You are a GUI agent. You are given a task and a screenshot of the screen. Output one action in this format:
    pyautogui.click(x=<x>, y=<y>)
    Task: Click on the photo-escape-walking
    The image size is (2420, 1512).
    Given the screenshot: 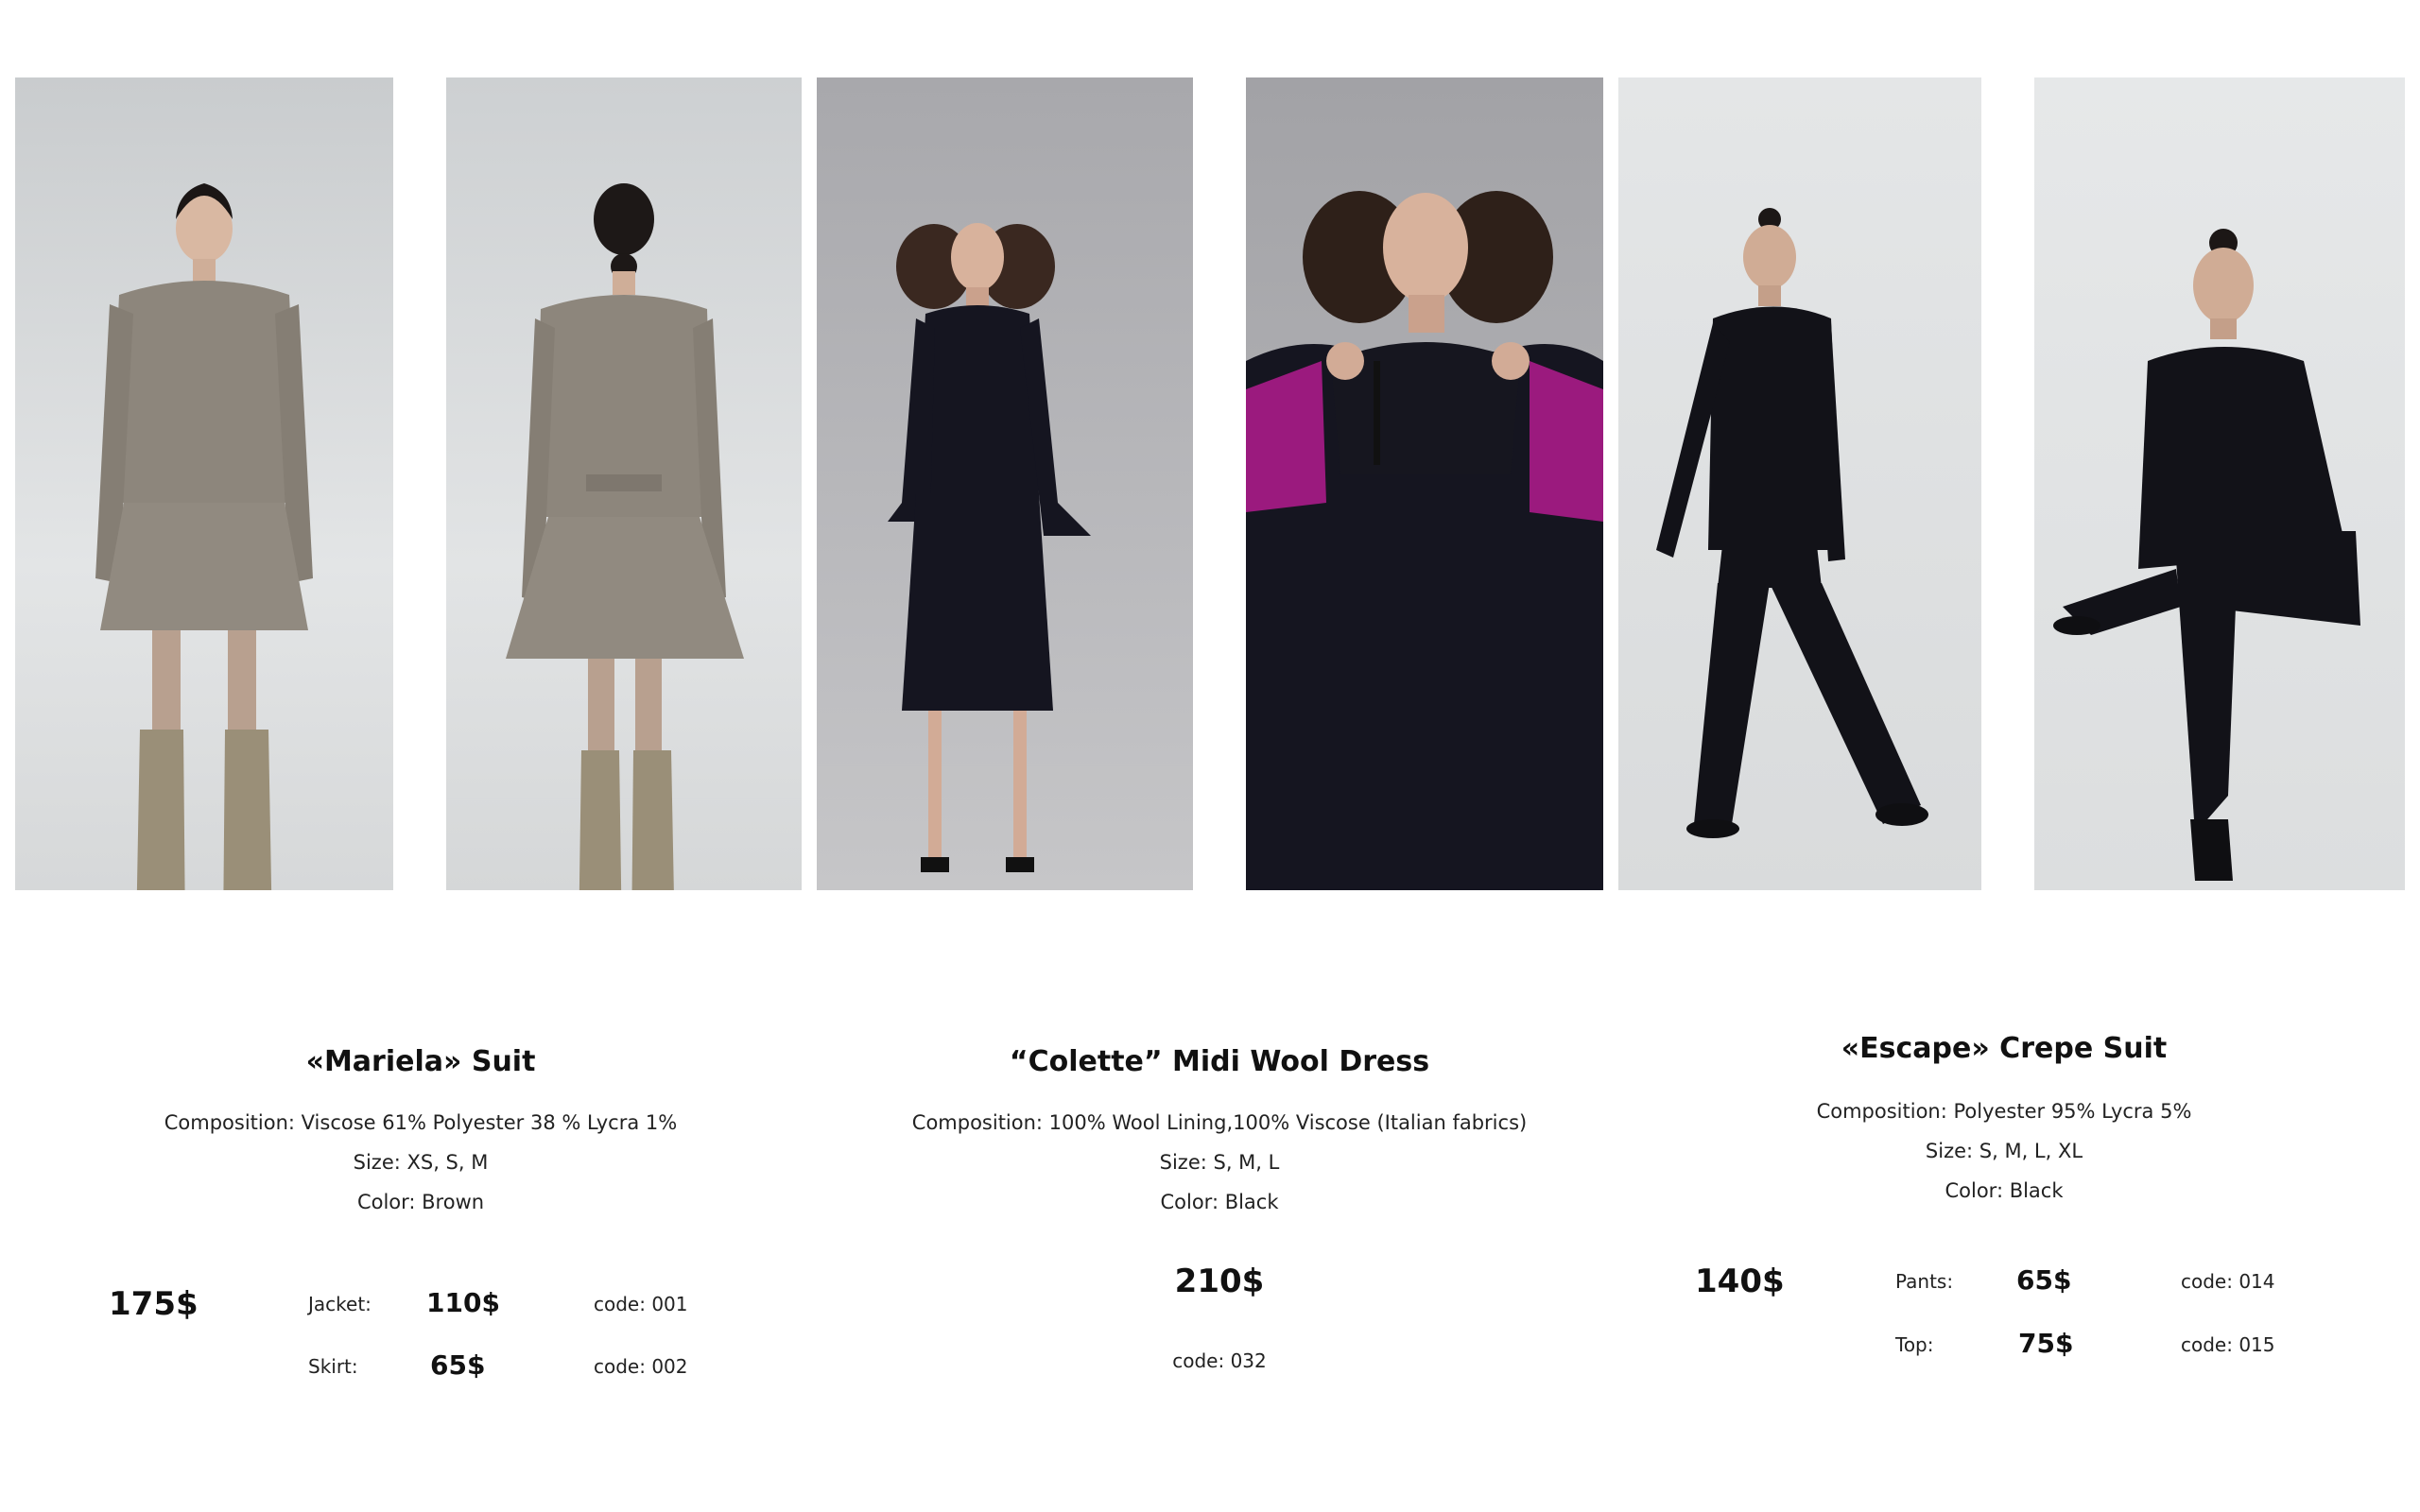 What is the action you would take?
    pyautogui.click(x=1800, y=483)
    